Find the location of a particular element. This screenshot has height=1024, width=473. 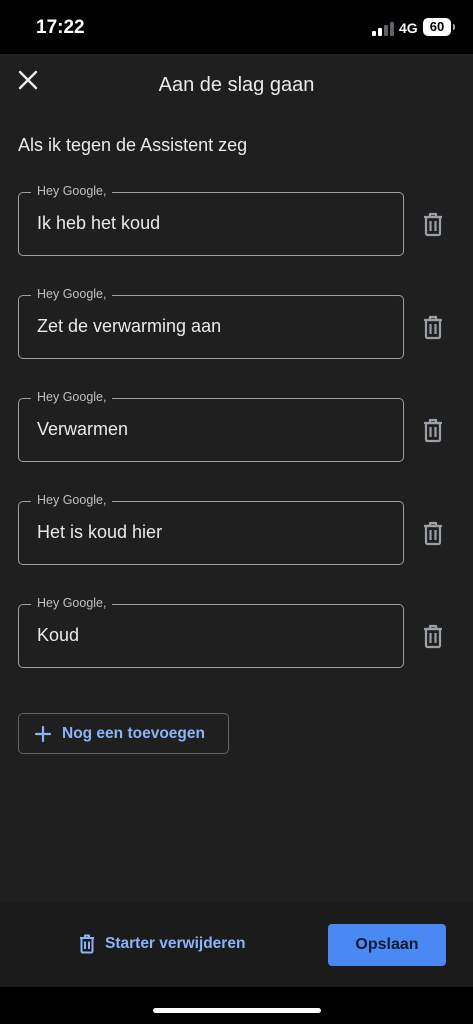

battery-icon: 60 is located at coordinates (439, 27).